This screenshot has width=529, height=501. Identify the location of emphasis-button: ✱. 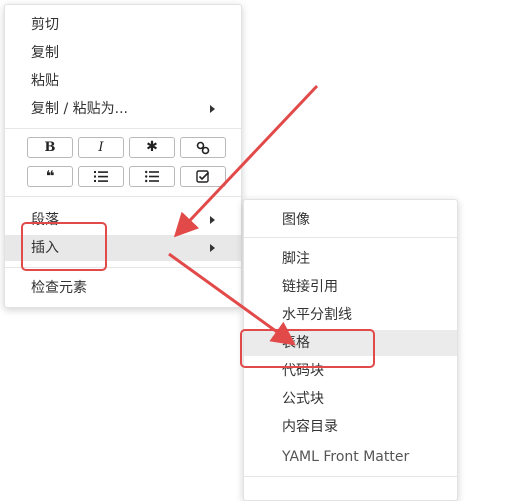
(152, 147).